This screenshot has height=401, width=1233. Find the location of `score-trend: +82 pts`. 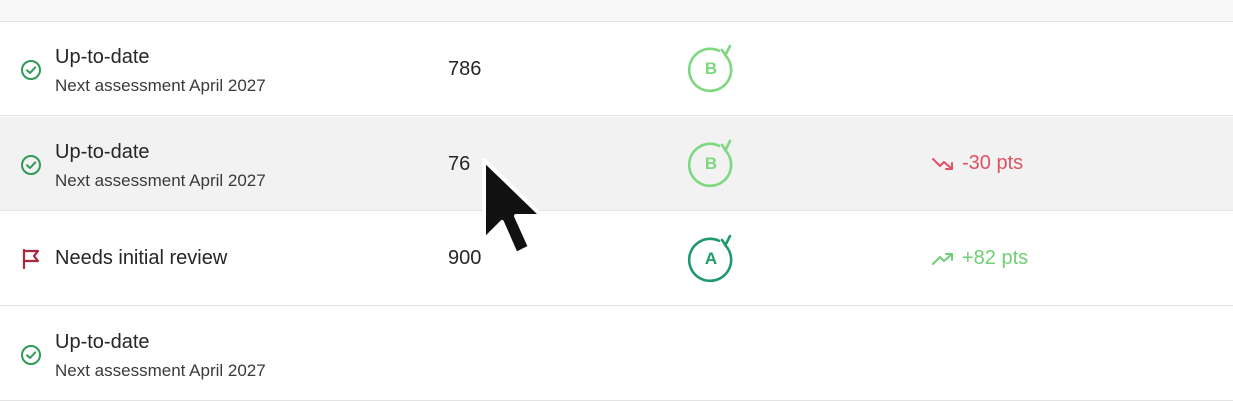

score-trend: +82 pts is located at coordinates (980, 258).